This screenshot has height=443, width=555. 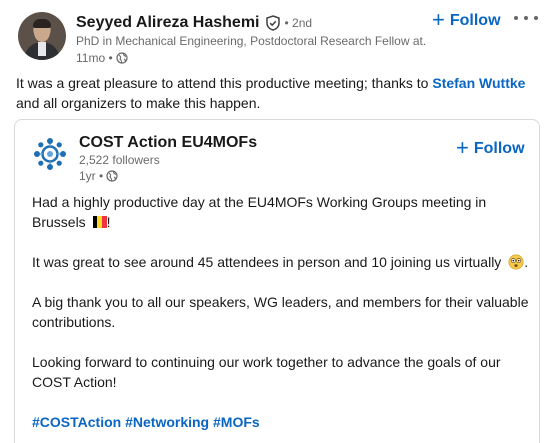 I want to click on reshared-post-time: 1yr •, so click(x=91, y=176).